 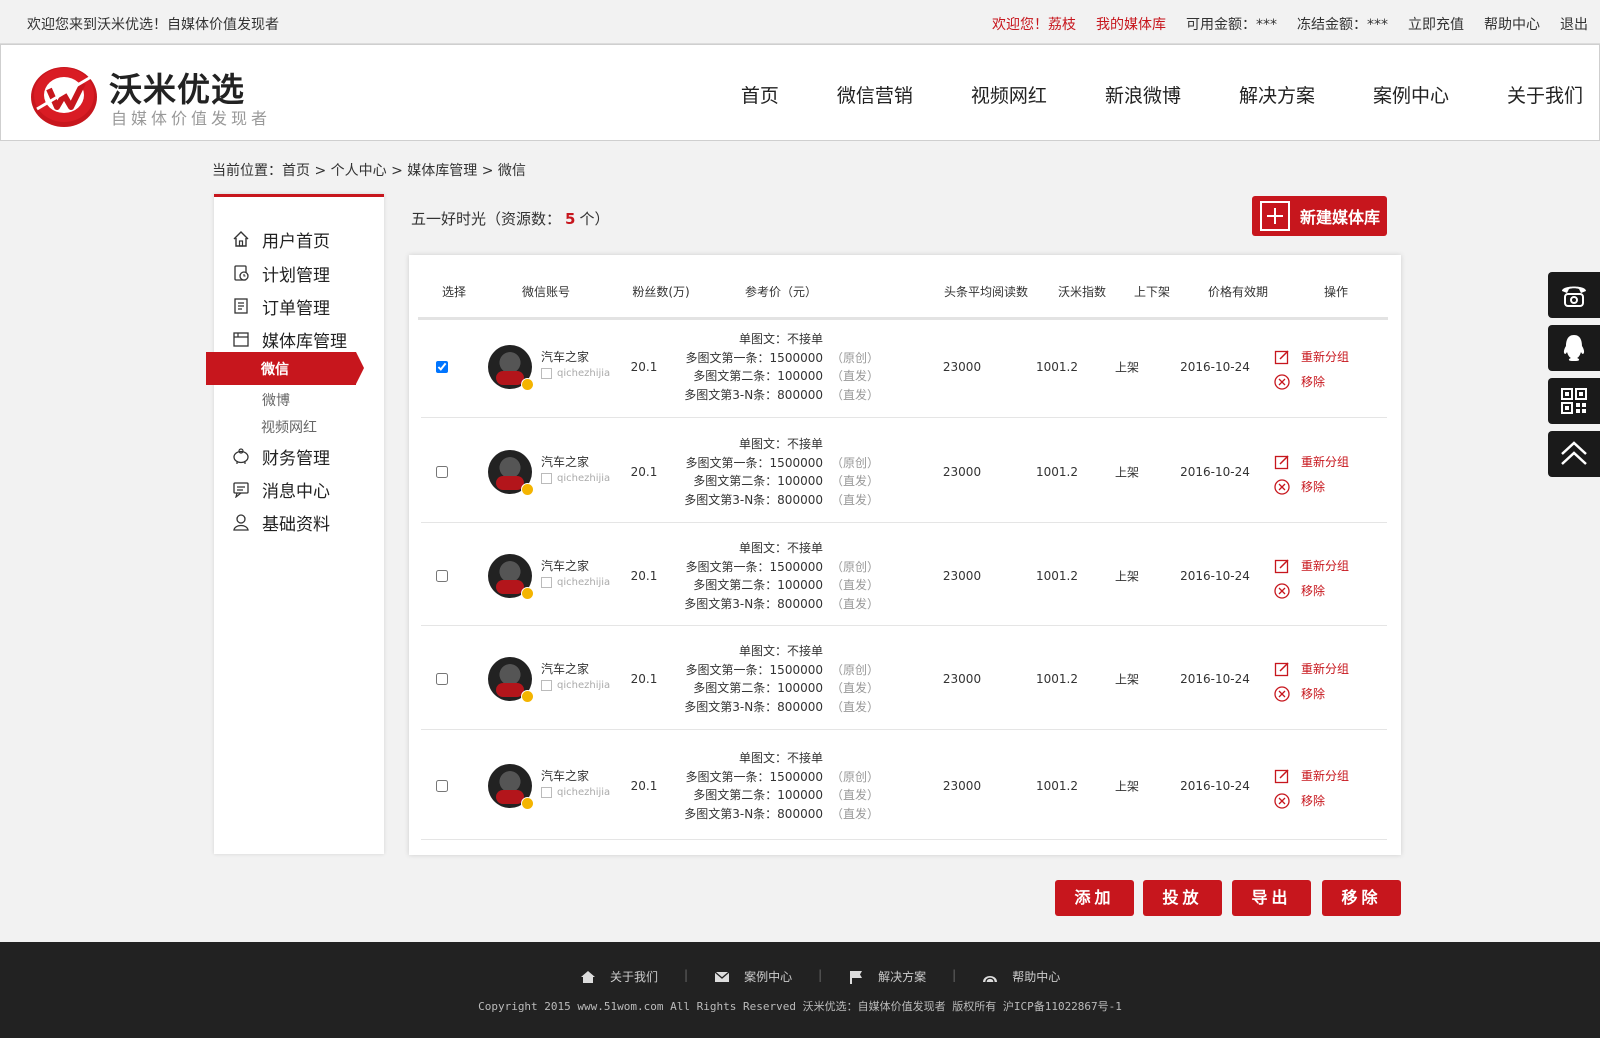 What do you see at coordinates (454, 292) in the screenshot?
I see `col-select: 选择` at bounding box center [454, 292].